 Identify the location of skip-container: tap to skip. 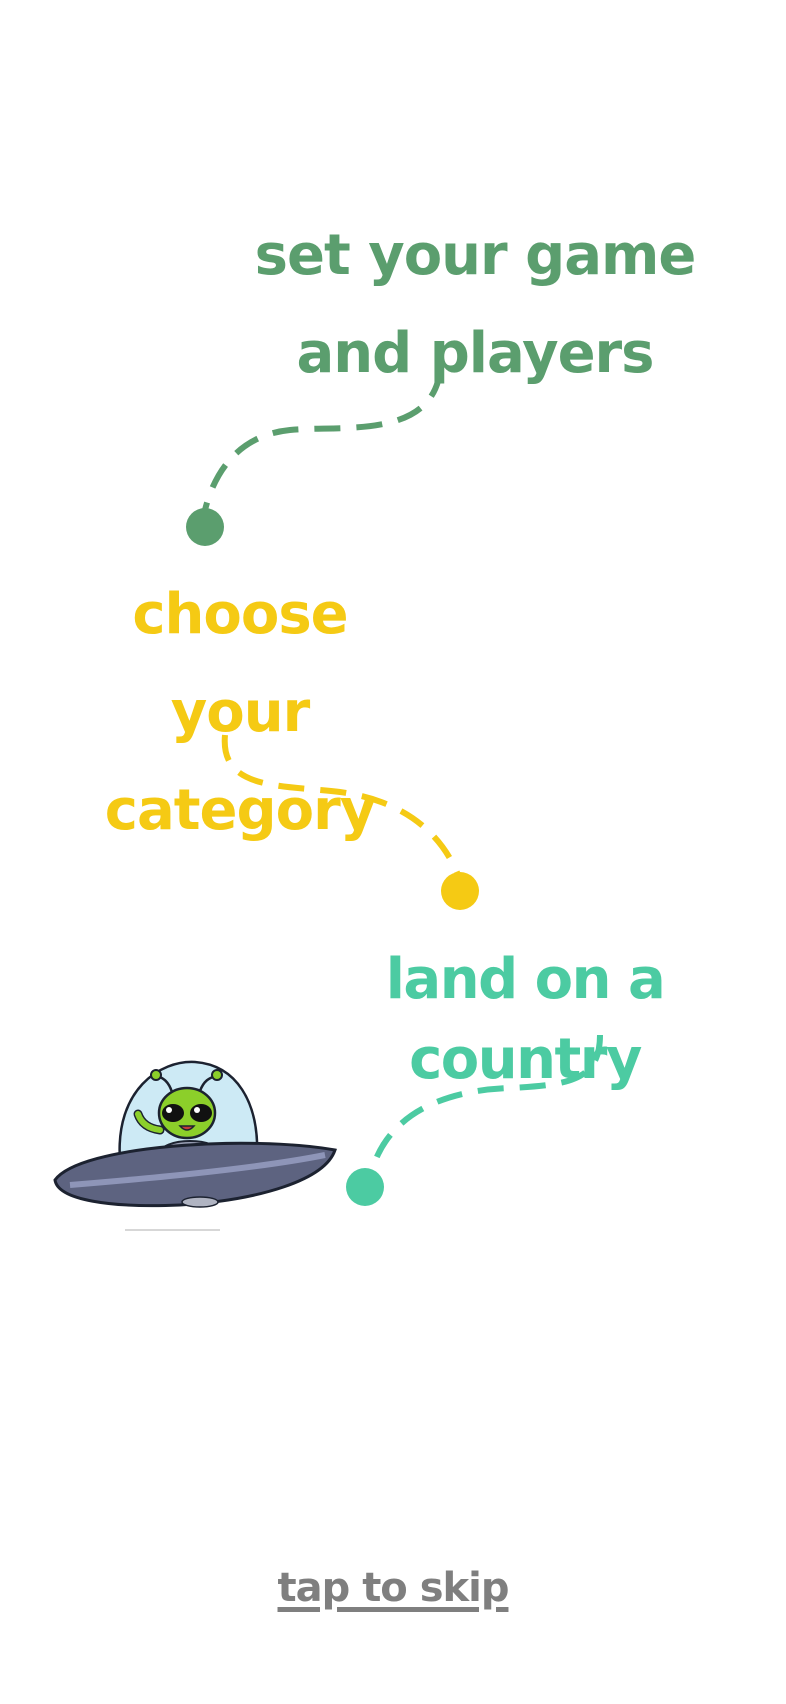
(393, 1588).